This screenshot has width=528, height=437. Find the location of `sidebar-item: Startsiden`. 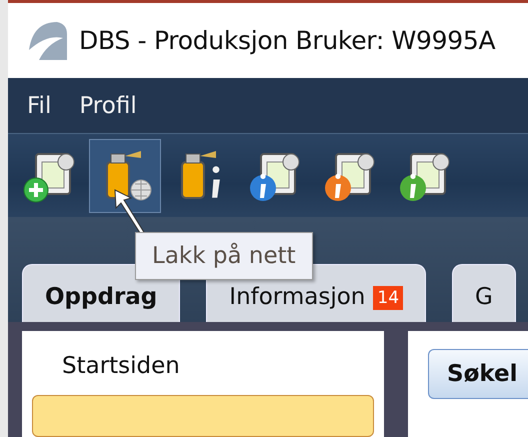

sidebar-item: Startsiden is located at coordinates (203, 366).